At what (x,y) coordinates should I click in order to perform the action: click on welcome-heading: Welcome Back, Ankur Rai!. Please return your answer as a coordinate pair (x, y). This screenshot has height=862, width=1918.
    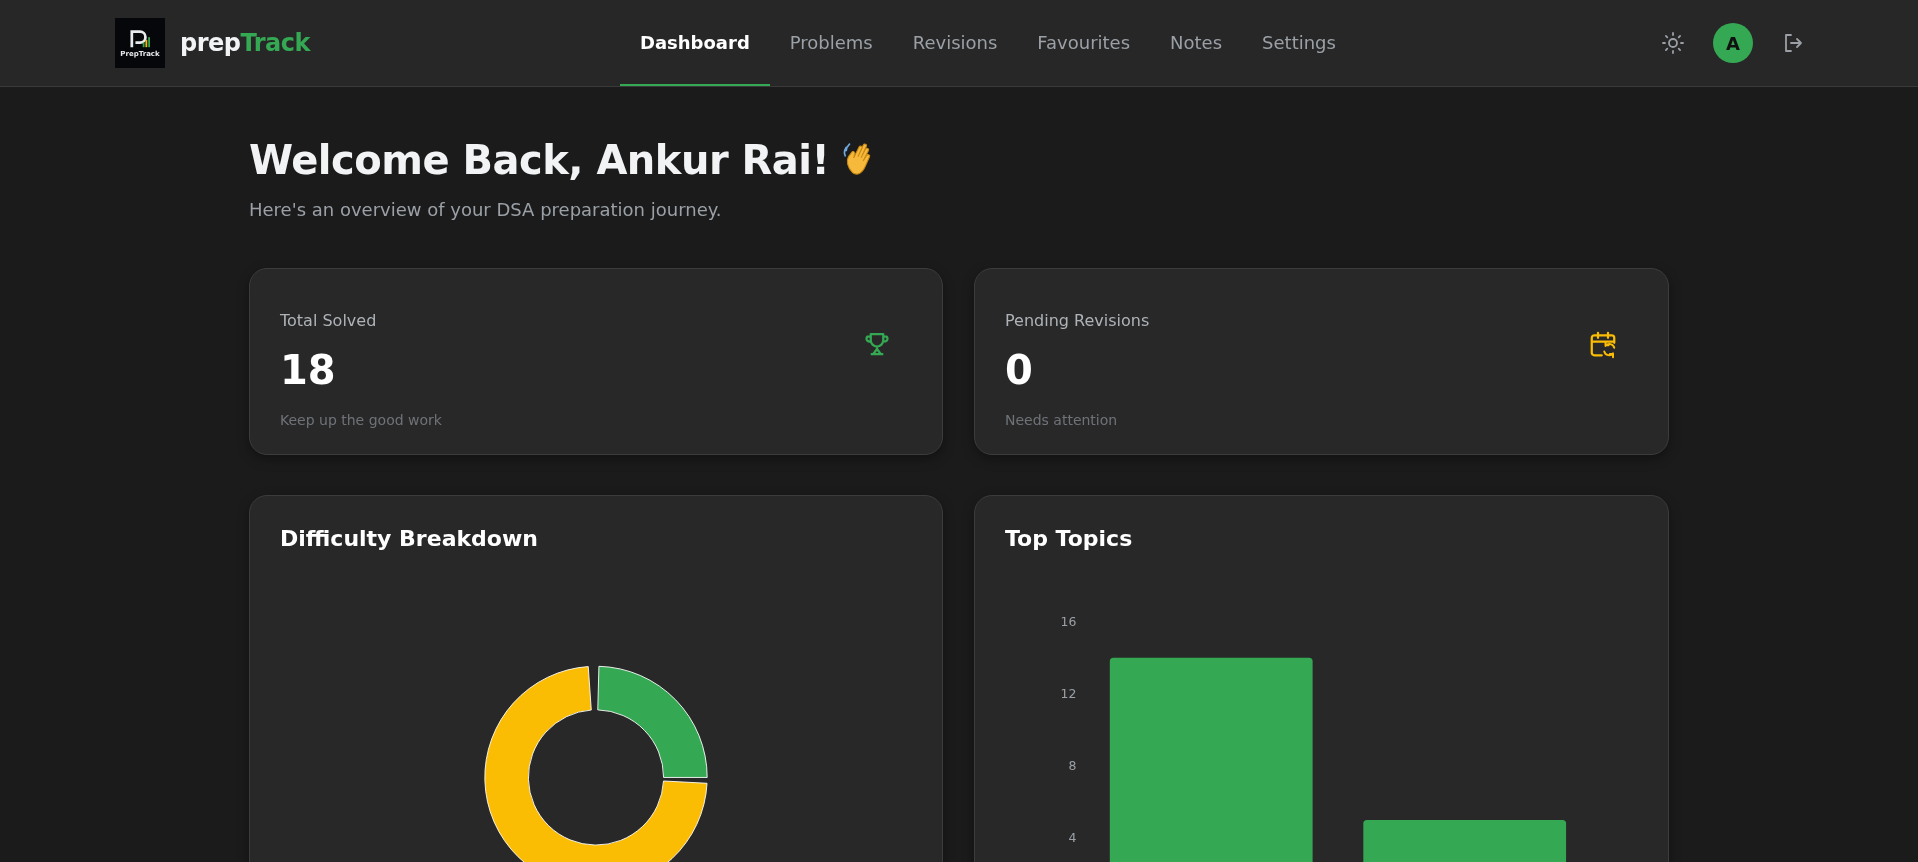
    Looking at the image, I should click on (539, 160).